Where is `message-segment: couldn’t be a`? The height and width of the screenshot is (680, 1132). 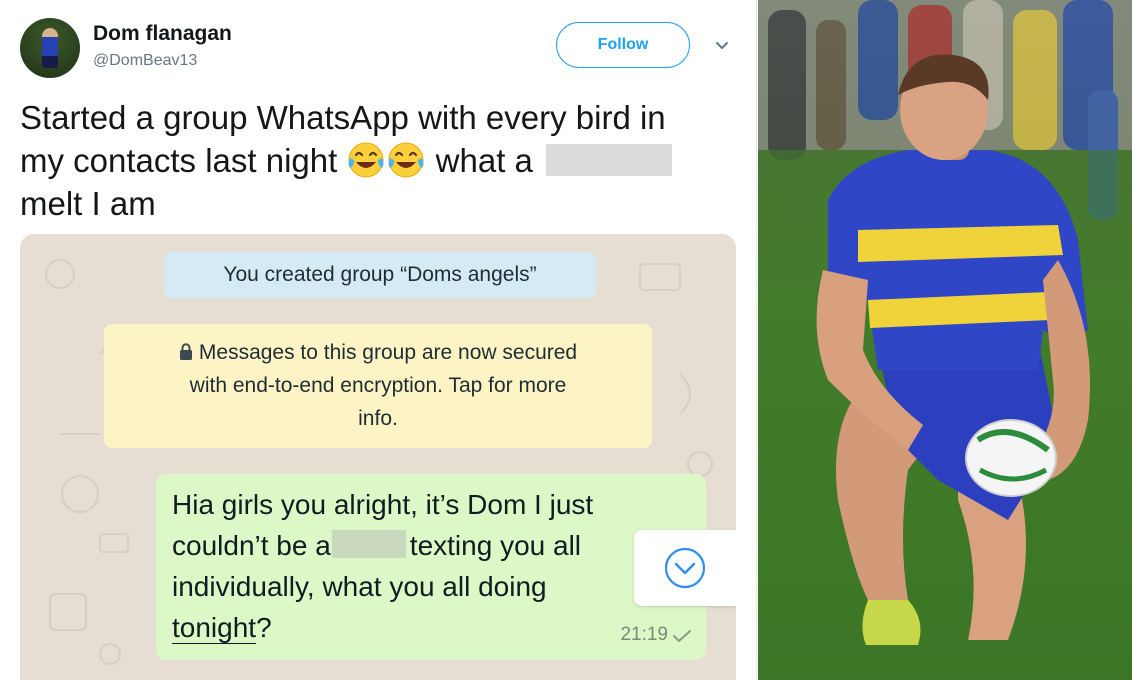
message-segment: couldn’t be a is located at coordinates (251, 545).